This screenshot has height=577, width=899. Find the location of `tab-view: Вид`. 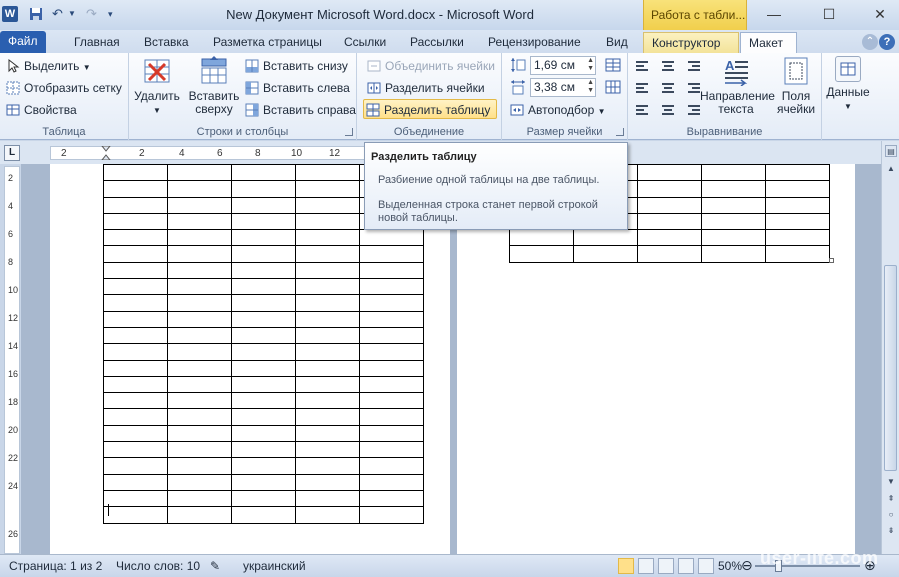

tab-view: Вид is located at coordinates (617, 42).